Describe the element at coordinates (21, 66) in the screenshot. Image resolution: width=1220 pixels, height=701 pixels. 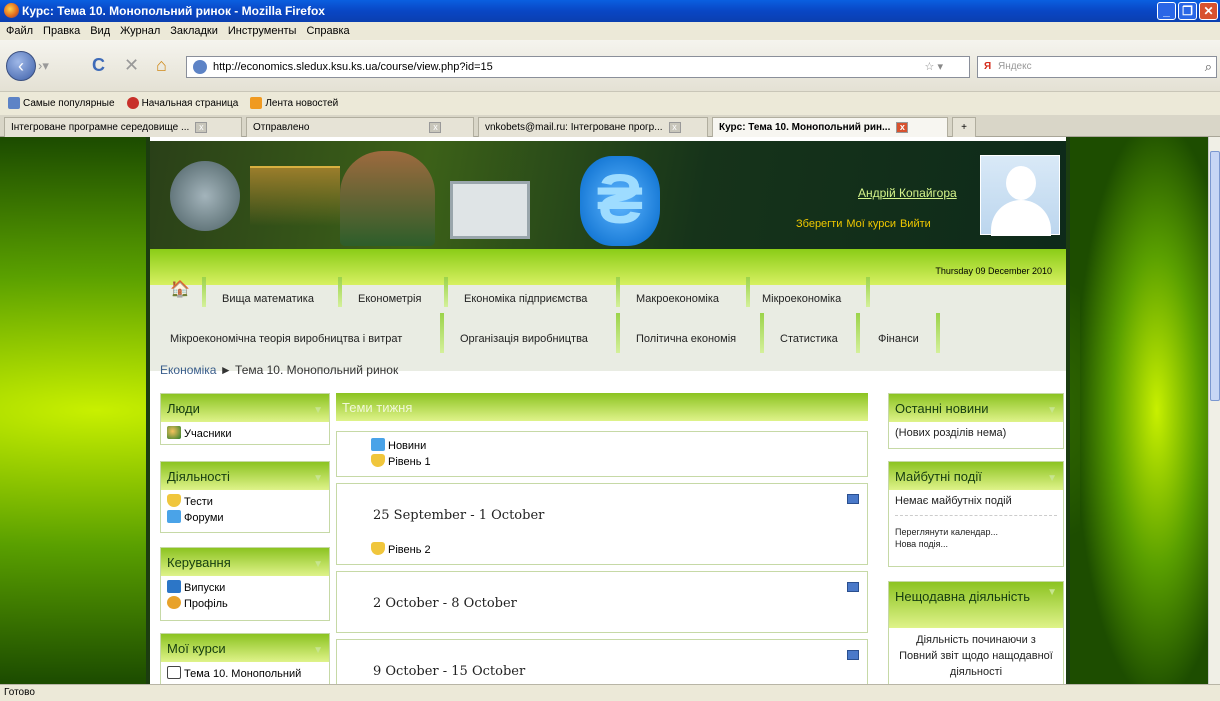
I see `back-button: ‹` at that location.